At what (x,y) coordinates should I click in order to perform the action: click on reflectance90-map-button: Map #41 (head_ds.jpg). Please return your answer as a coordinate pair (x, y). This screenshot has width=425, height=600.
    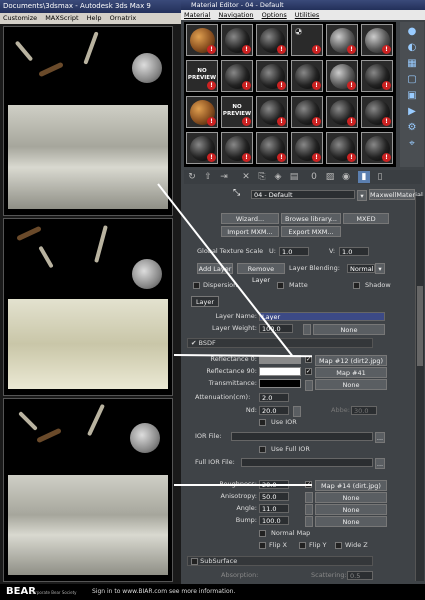
    Looking at the image, I should click on (351, 377).